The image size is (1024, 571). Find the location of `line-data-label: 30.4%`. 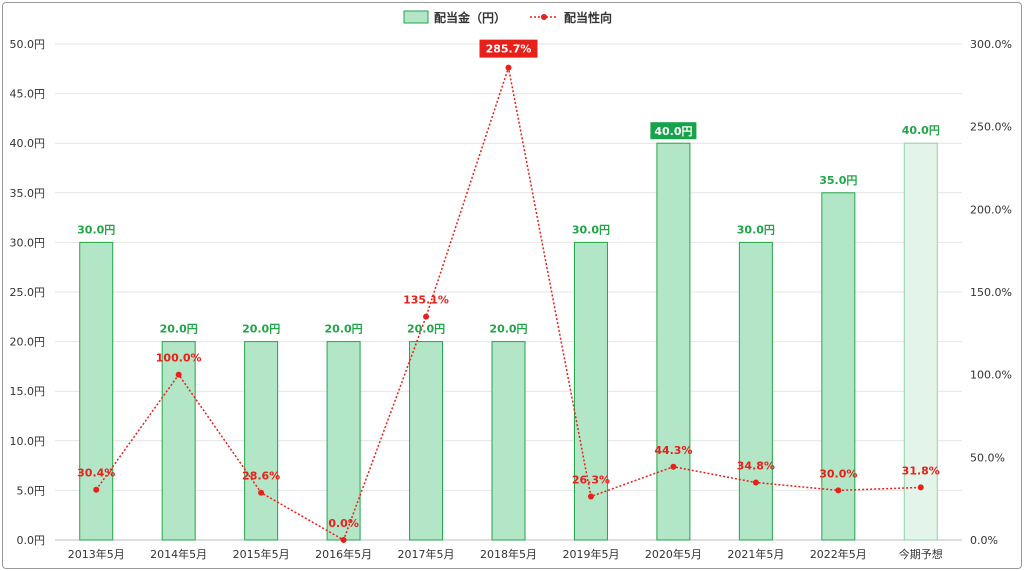

line-data-label: 30.4% is located at coordinates (96, 473).